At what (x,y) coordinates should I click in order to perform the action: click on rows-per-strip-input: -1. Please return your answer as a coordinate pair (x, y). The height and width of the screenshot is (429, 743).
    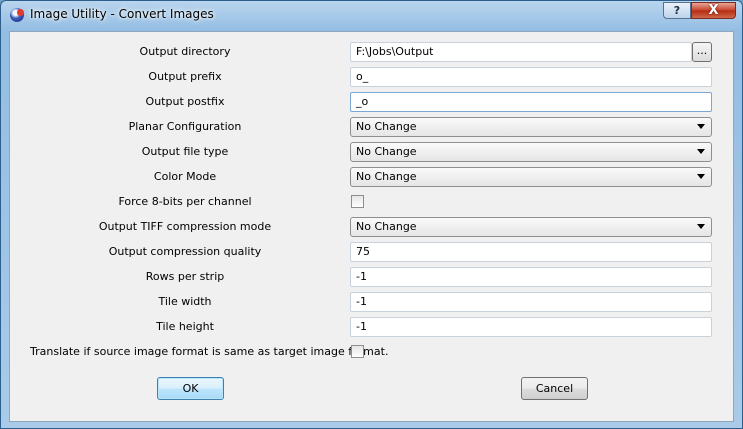
    Looking at the image, I should click on (531, 277).